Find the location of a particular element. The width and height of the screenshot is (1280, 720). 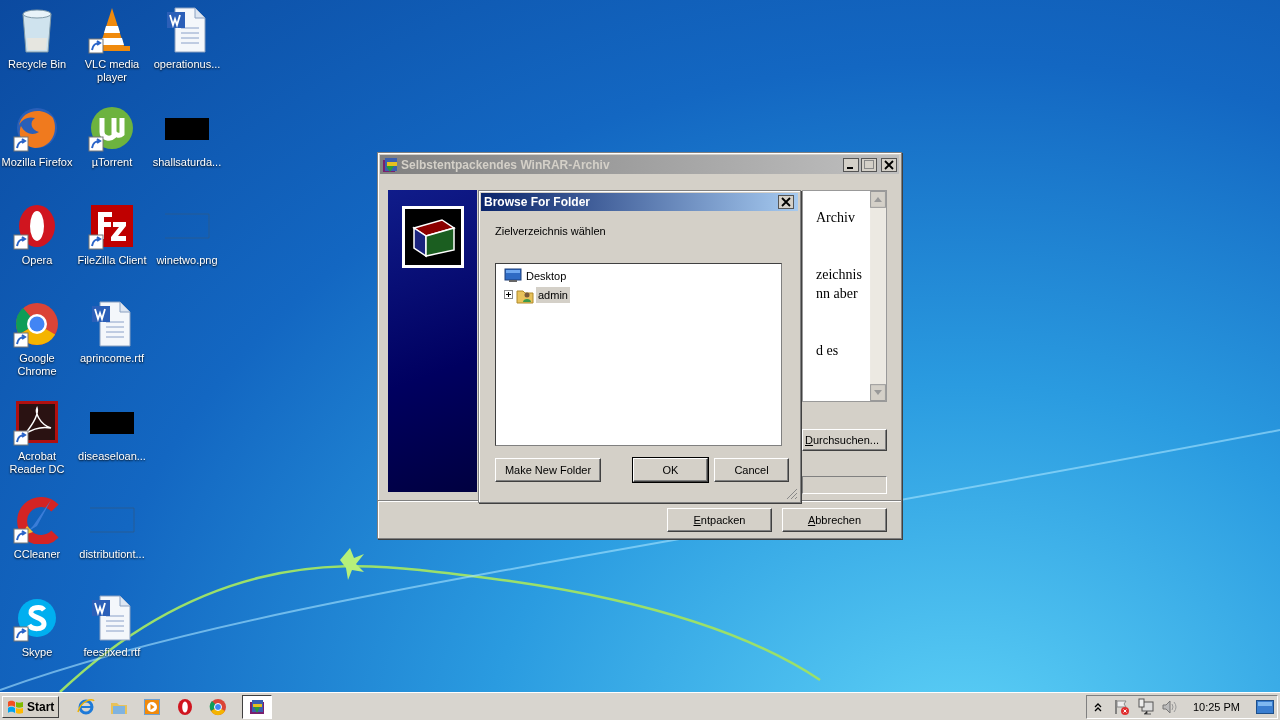

play-icon is located at coordinates (152, 706).